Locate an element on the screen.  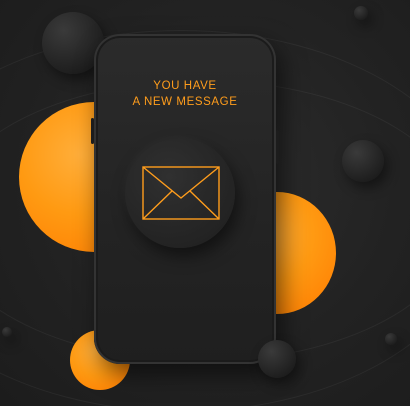
power-button is located at coordinates (277, 147).